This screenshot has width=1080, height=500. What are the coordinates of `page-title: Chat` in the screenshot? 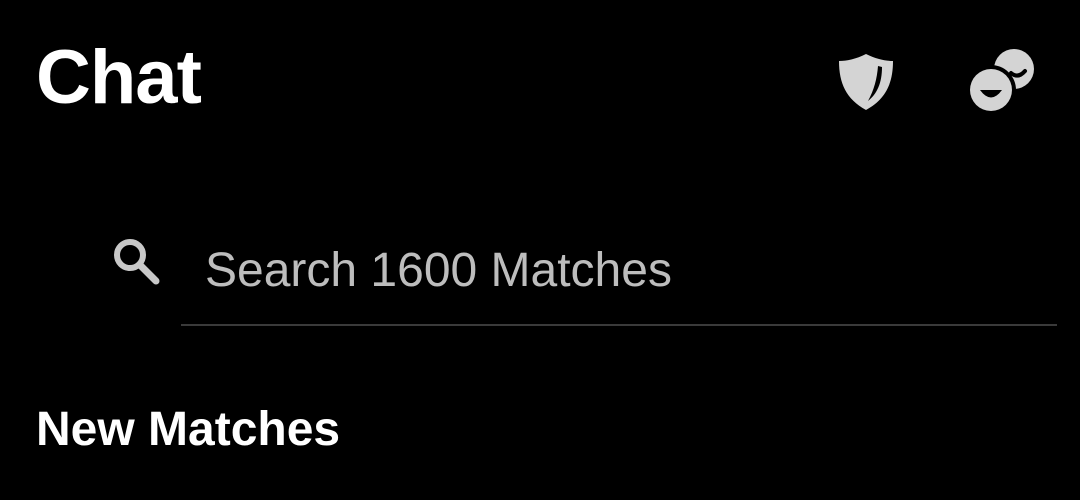 It's located at (119, 77).